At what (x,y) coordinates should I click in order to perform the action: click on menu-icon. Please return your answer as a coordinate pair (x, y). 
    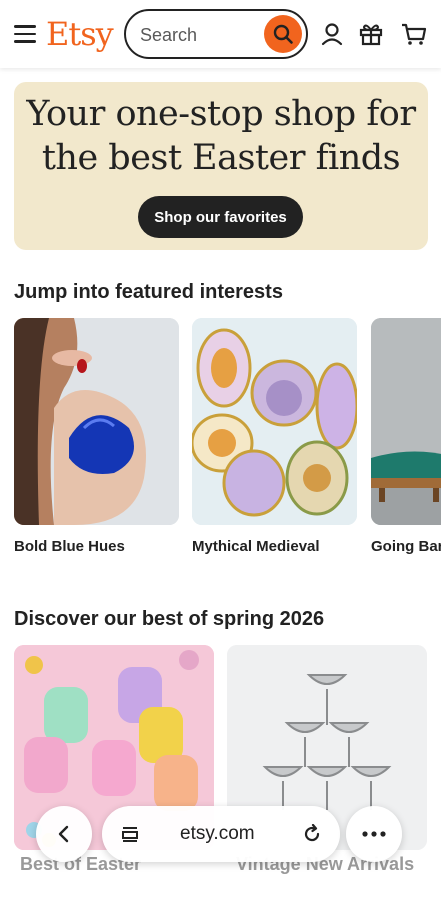
    Looking at the image, I should click on (25, 34).